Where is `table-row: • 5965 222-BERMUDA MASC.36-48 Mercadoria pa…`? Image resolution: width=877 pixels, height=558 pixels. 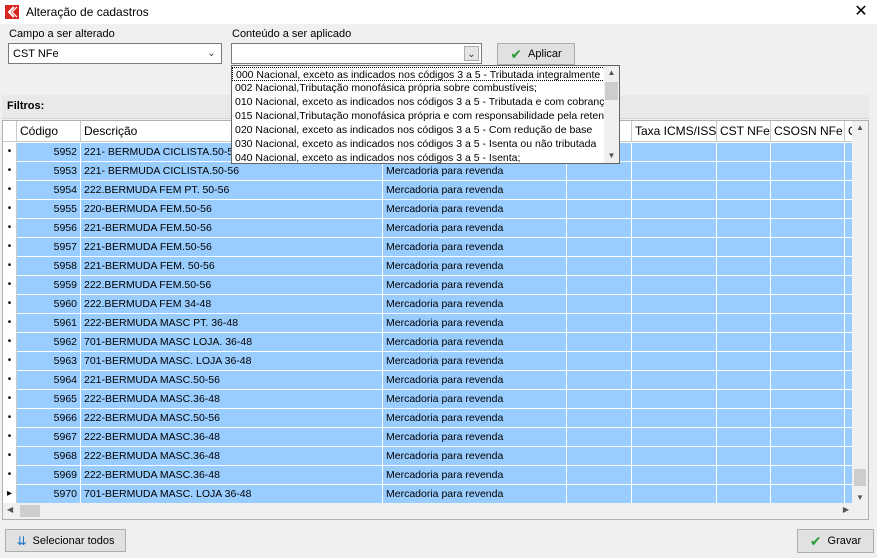 table-row: • 5965 222-BERMUDA MASC.36-48 Mercadoria pa… is located at coordinates (428, 399).